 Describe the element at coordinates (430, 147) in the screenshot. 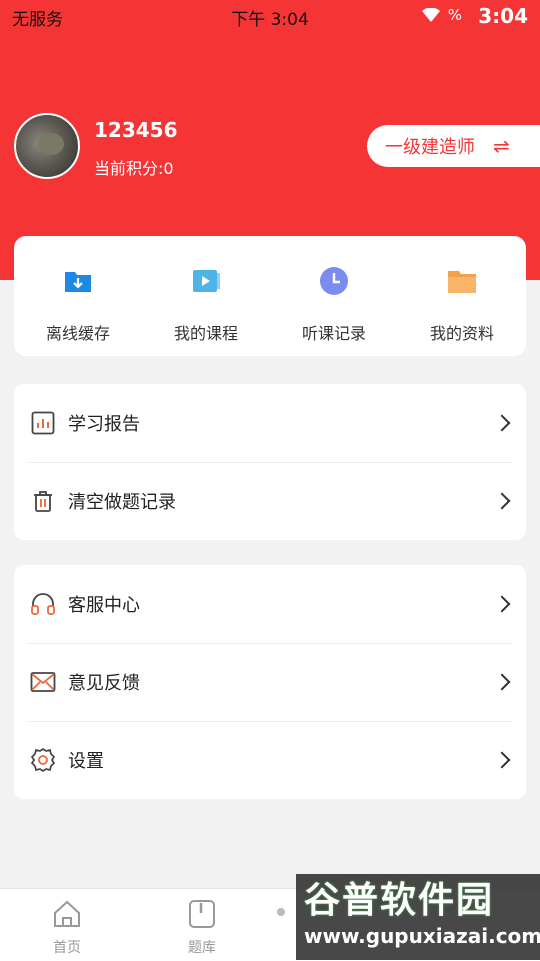

I see `role-label: 一级建造师` at that location.